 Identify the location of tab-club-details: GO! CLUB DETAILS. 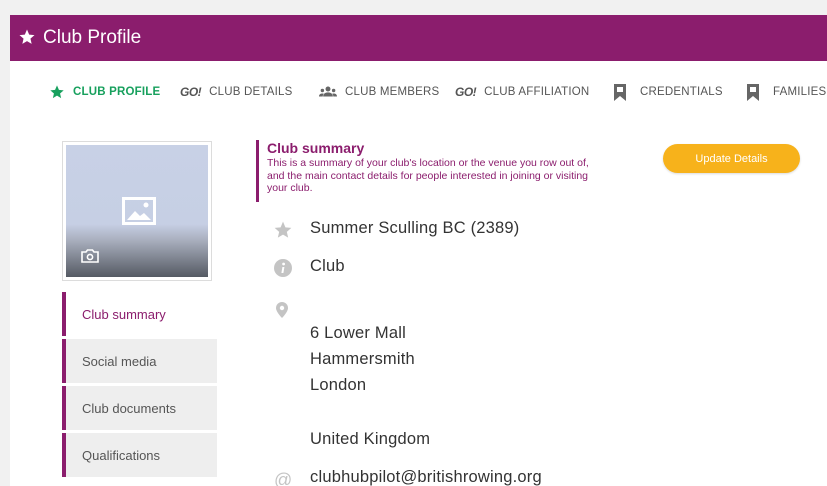
(236, 92).